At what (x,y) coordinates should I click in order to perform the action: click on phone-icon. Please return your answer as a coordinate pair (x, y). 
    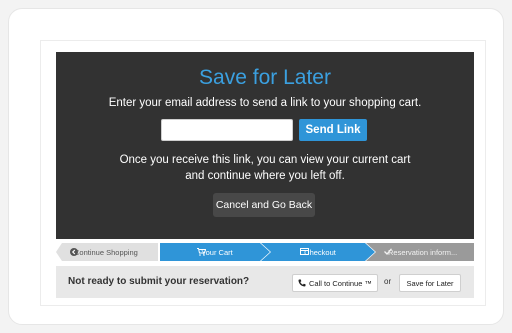
    Looking at the image, I should click on (302, 283).